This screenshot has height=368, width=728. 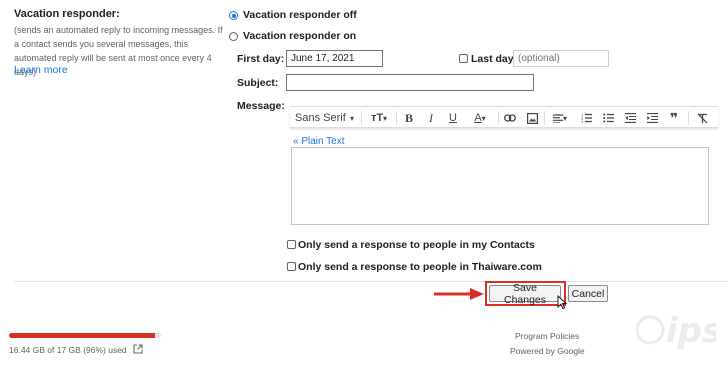 What do you see at coordinates (321, 118) in the screenshot?
I see `font-family-select: Sans Serif` at bounding box center [321, 118].